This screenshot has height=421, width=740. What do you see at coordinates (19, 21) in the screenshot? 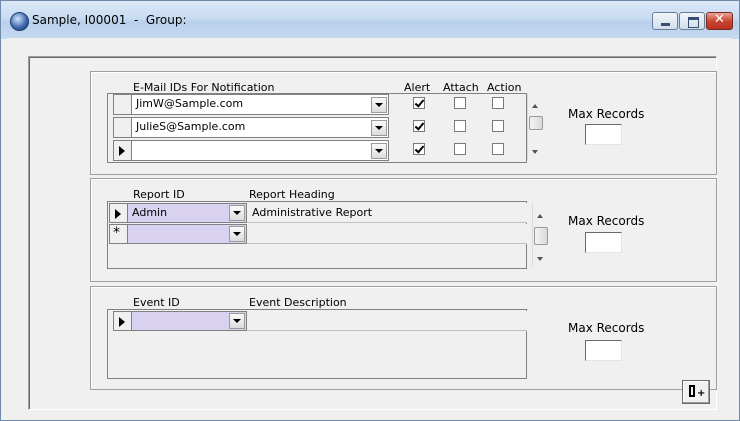
I see `app-globe-icon` at bounding box center [19, 21].